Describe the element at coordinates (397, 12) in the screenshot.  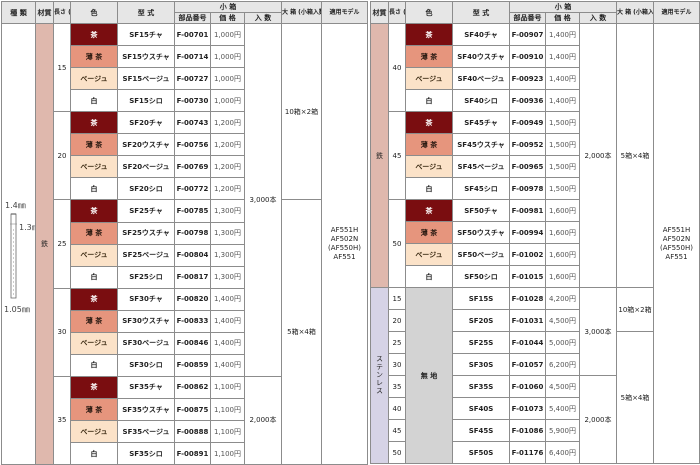
I see `header-length-r: 長さ (㎜)` at that location.